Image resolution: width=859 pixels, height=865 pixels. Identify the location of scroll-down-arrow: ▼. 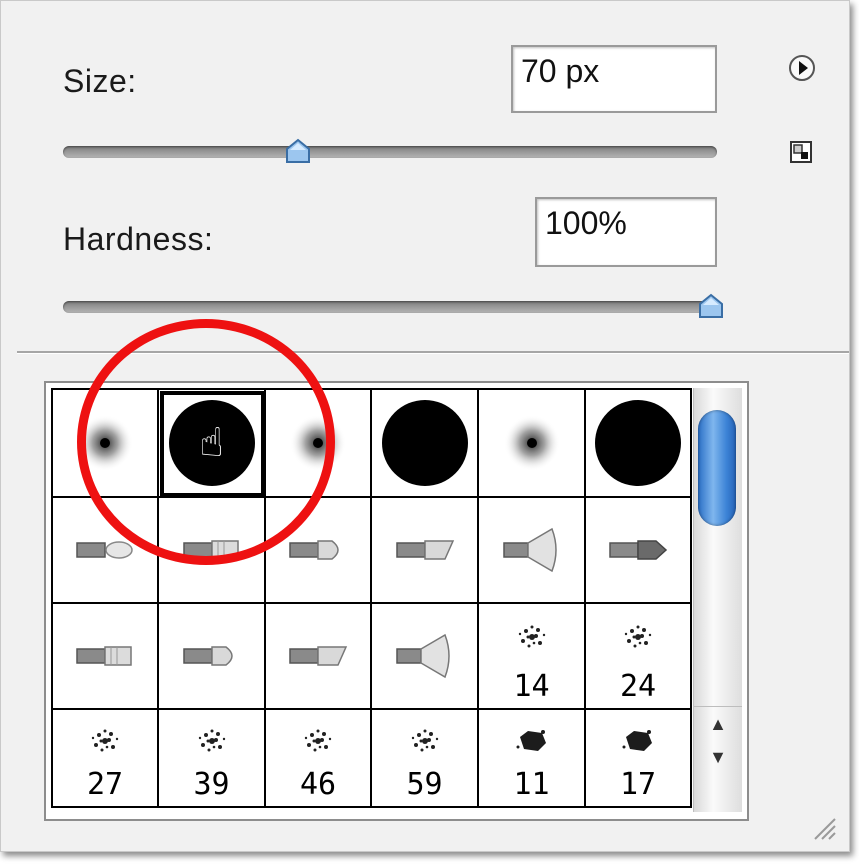
(718, 757).